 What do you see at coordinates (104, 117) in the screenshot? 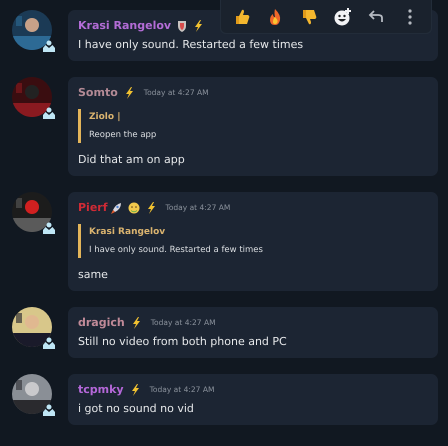
I see `quote-author: Ziolo |` at bounding box center [104, 117].